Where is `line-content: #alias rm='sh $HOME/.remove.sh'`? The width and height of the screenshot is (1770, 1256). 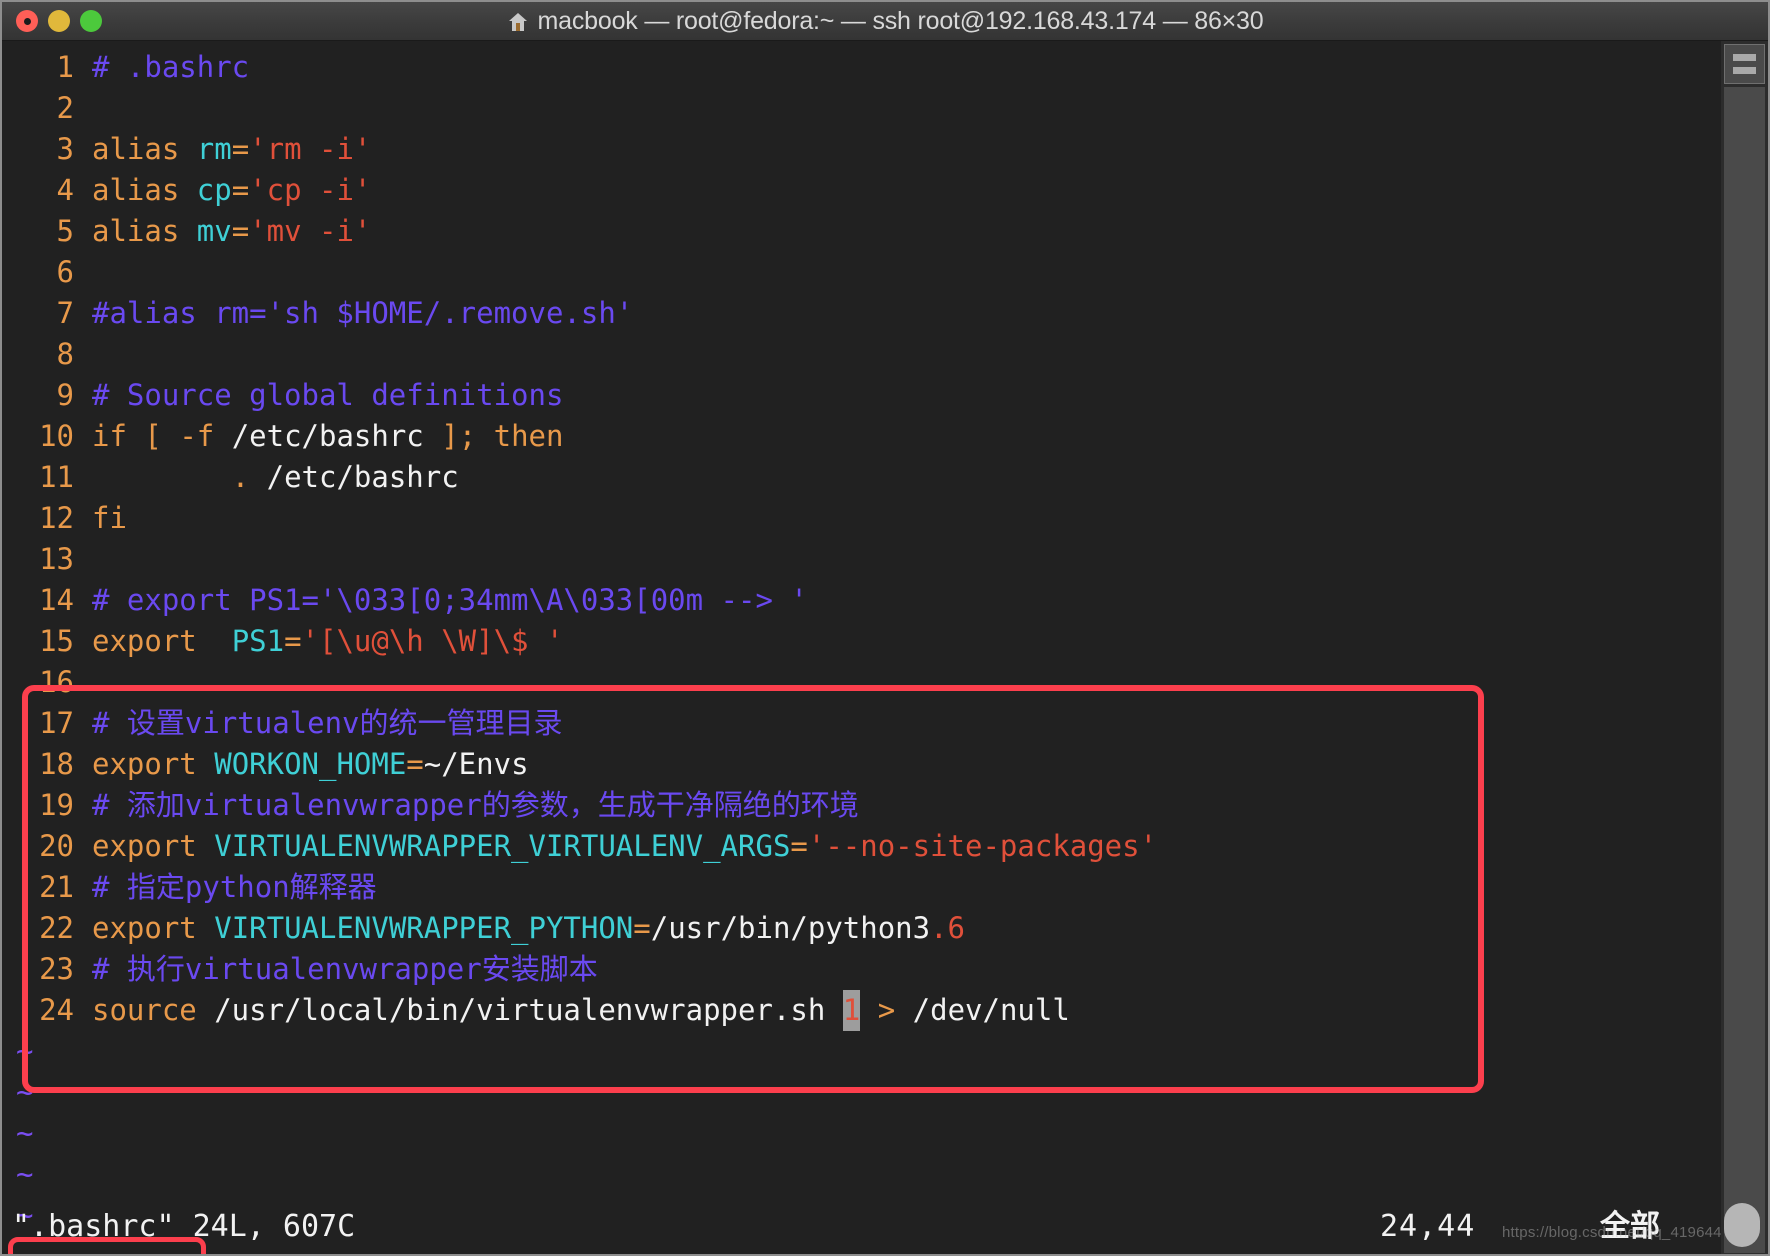 line-content: #alias rm='sh $HOME/.remove.sh' is located at coordinates (362, 313).